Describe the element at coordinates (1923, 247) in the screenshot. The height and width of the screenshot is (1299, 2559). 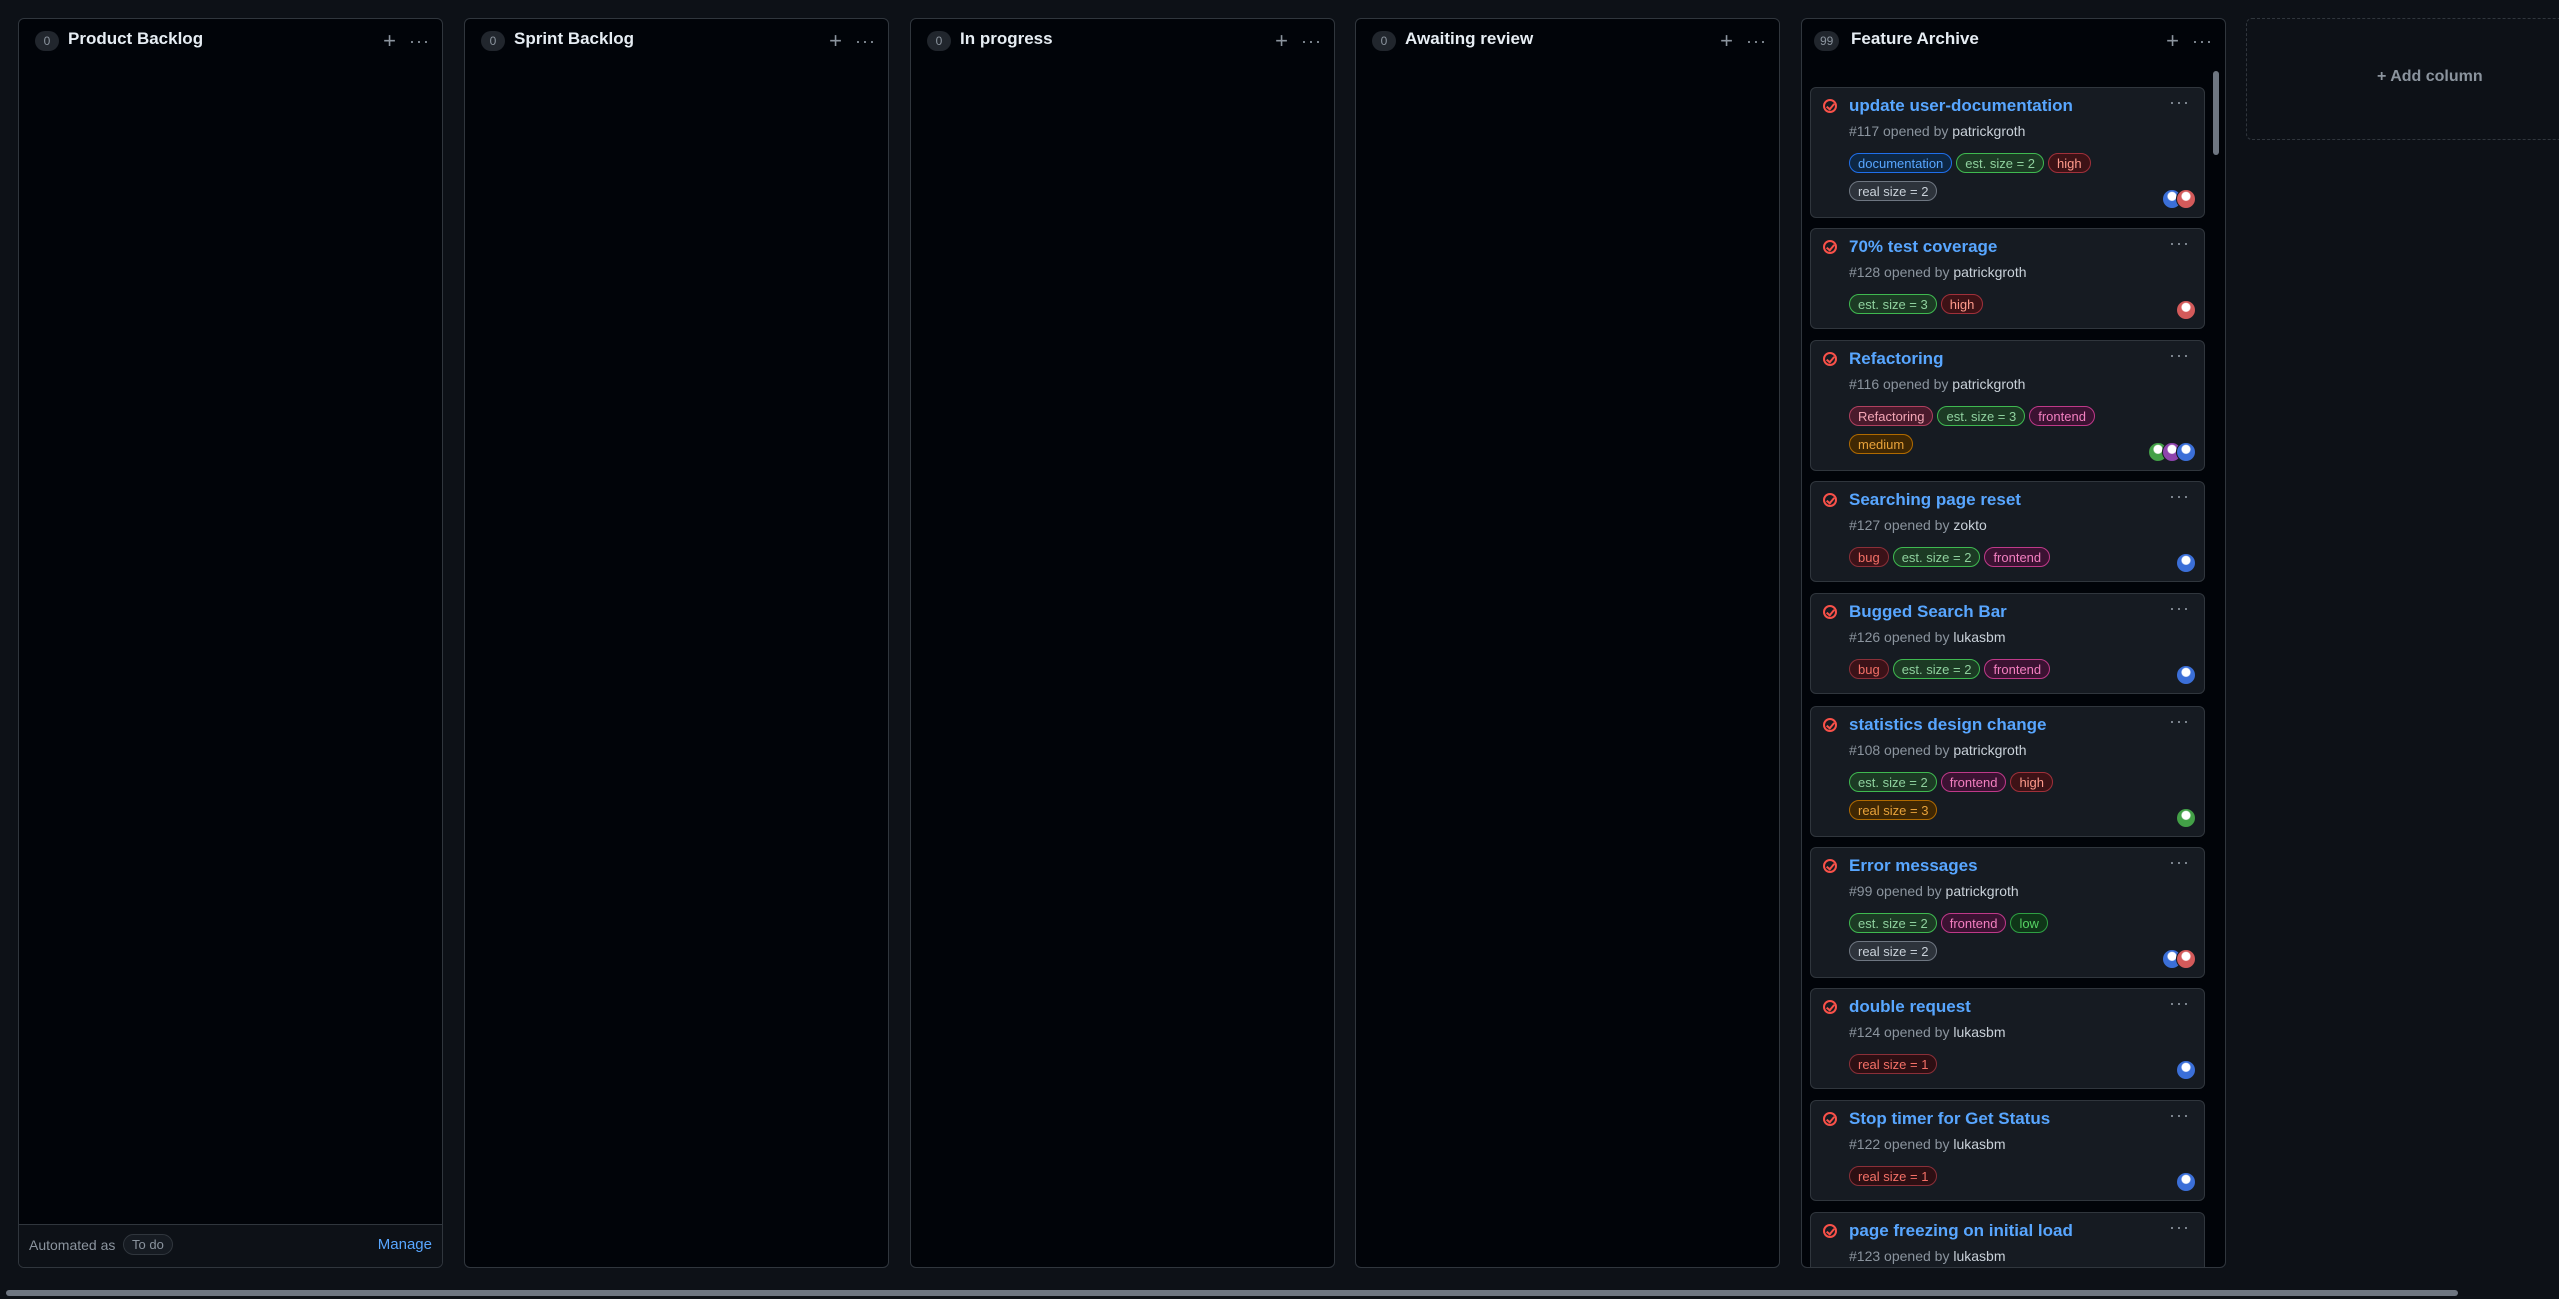
I see `issue-title-link: 70% test coverage` at that location.